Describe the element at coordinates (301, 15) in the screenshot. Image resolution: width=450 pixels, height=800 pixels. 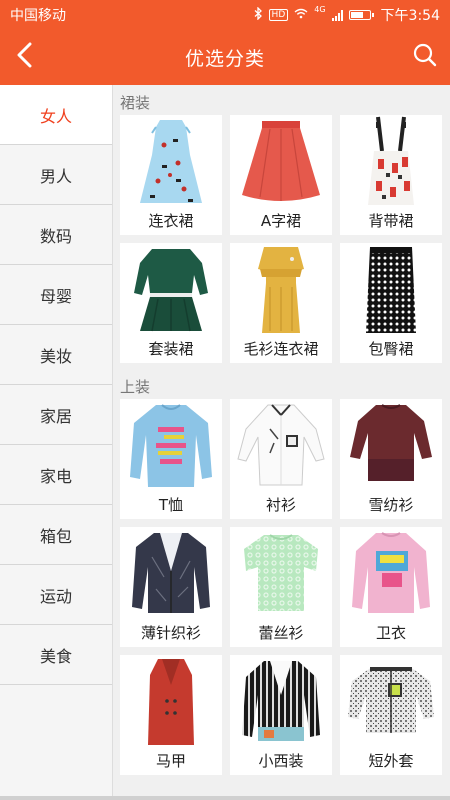
I see `wifi-icon` at that location.